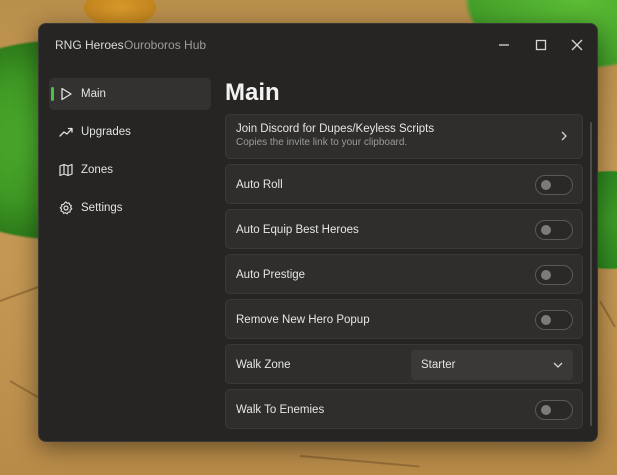 This screenshot has width=617, height=475. What do you see at coordinates (554, 230) in the screenshot?
I see `auto-equip-toggle` at bounding box center [554, 230].